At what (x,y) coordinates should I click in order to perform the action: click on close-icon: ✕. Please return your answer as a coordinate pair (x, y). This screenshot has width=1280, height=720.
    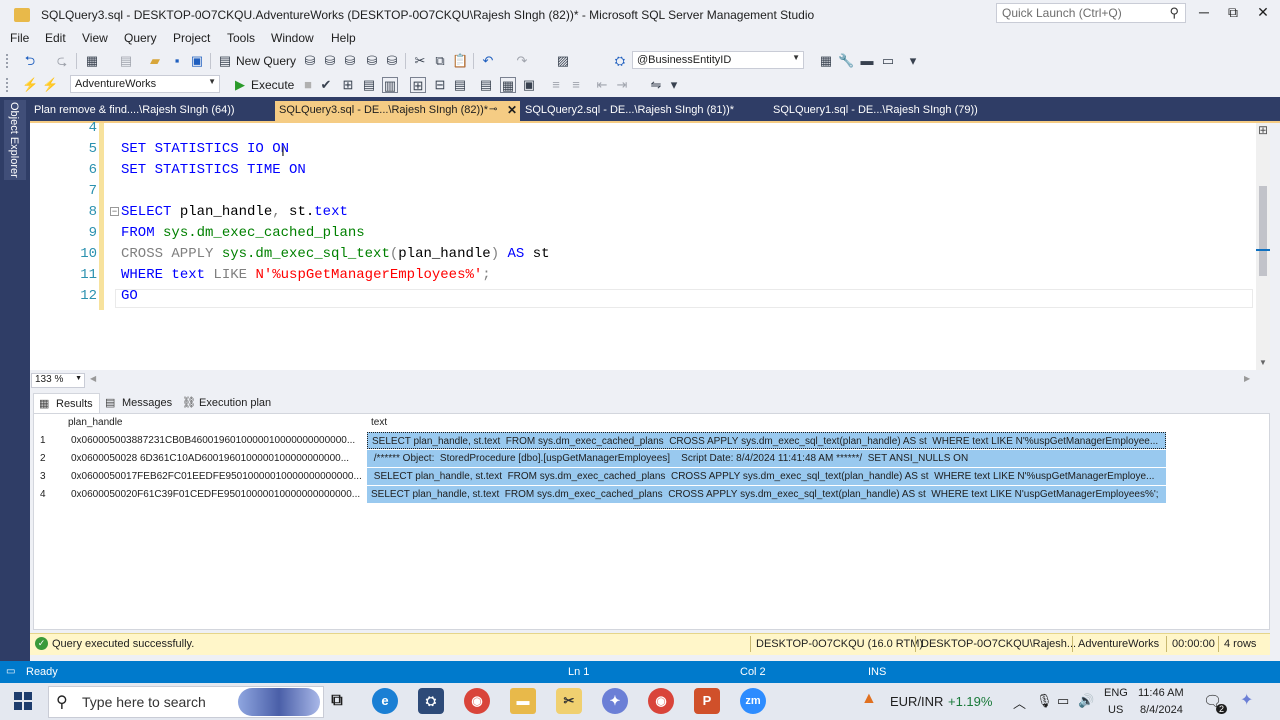
    Looking at the image, I should click on (512, 110).